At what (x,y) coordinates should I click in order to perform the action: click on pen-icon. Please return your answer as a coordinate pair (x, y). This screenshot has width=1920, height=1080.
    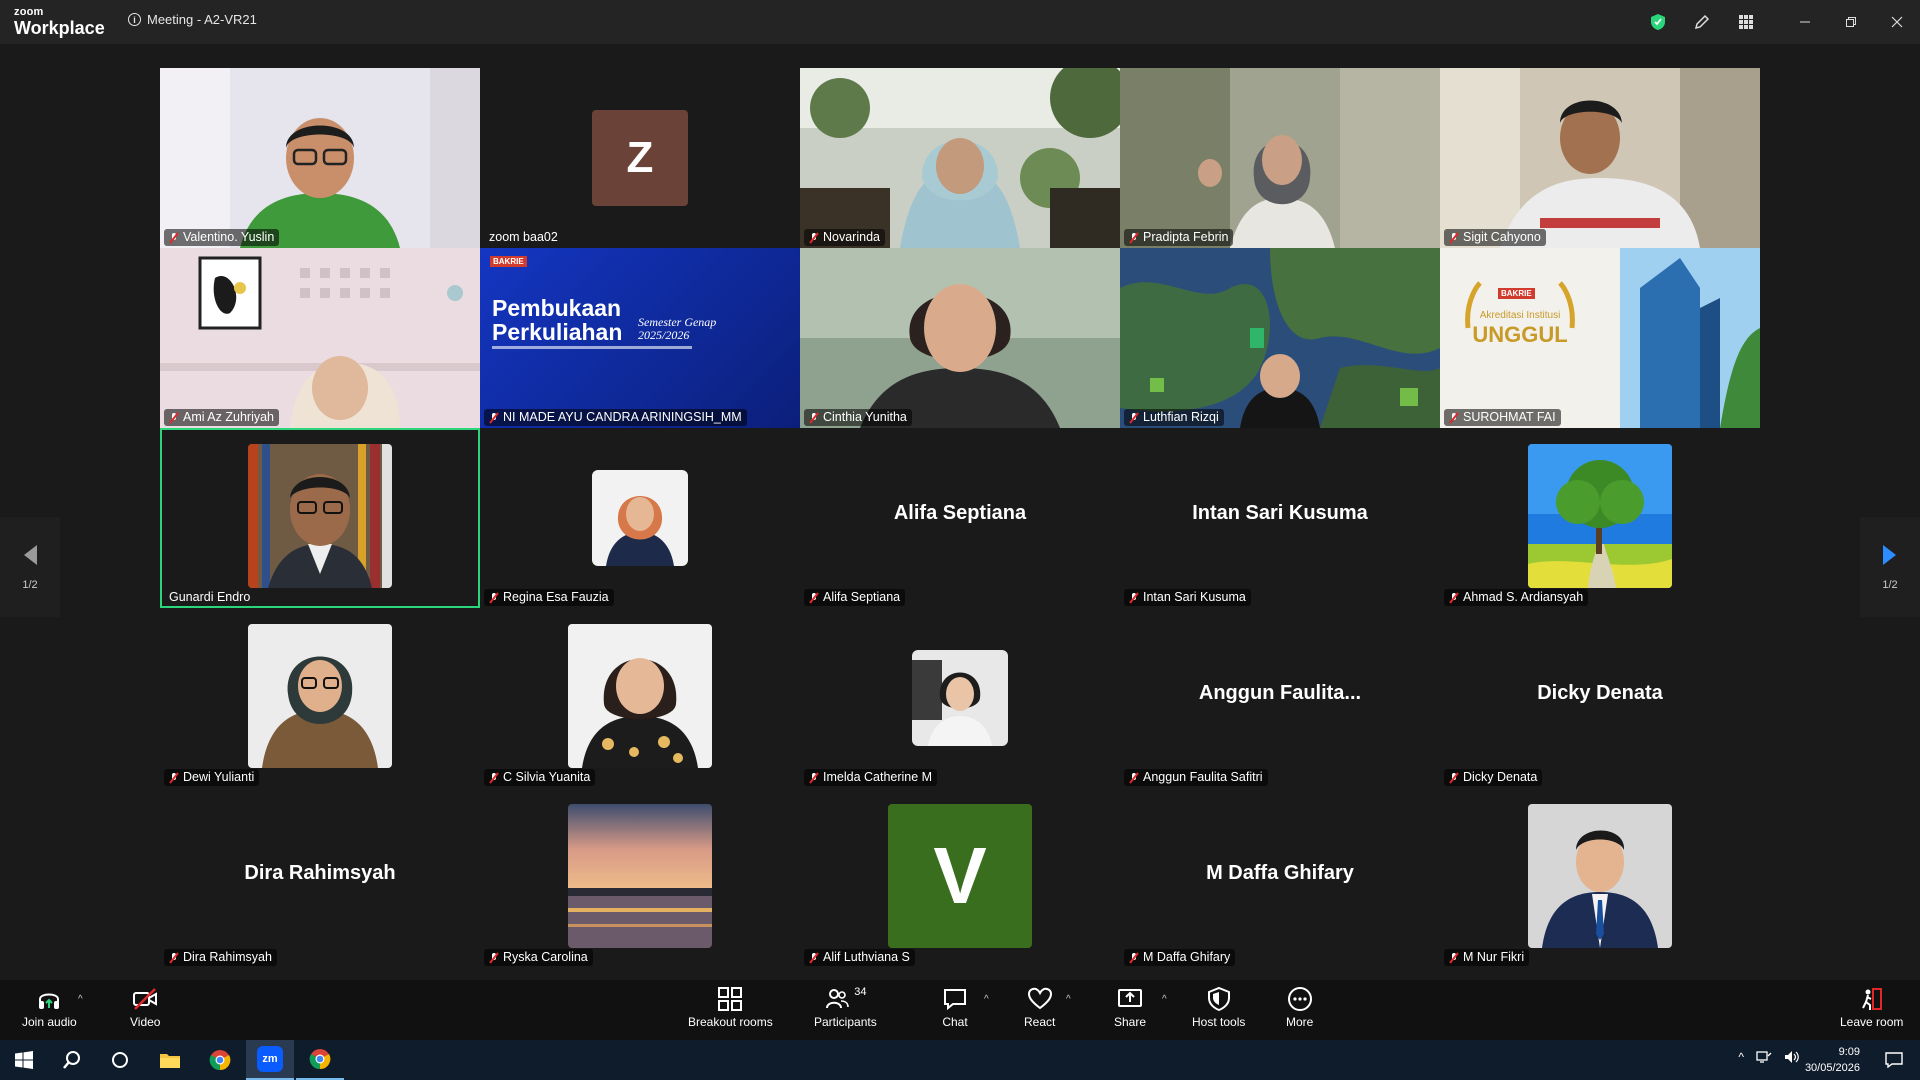
    Looking at the image, I should click on (1702, 22).